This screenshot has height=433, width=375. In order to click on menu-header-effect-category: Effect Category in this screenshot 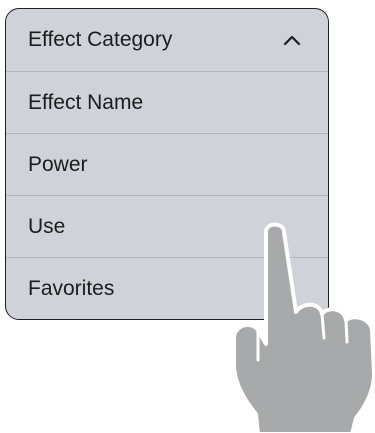, I will do `click(167, 40)`.